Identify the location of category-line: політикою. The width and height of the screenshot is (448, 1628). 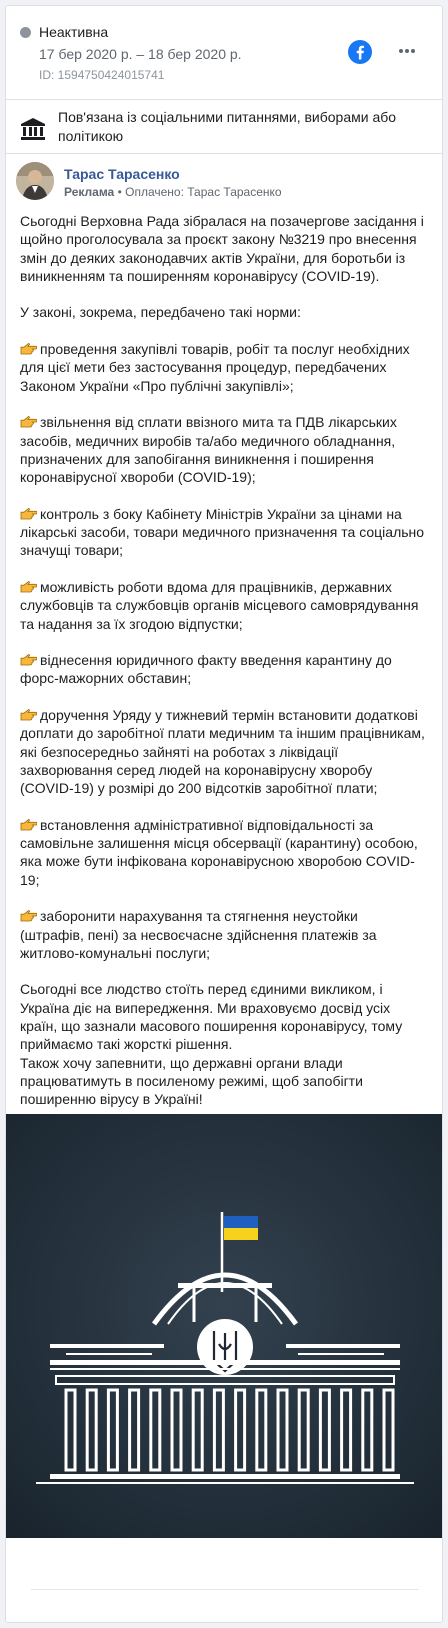
(91, 136).